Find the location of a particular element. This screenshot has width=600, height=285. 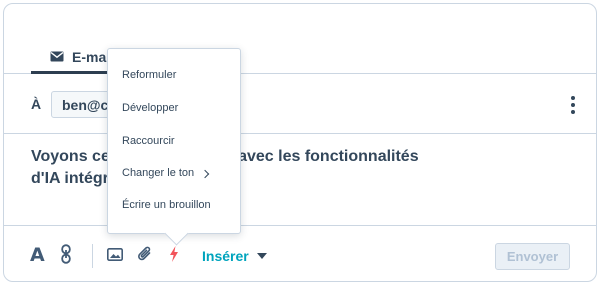

recipient-label: À is located at coordinates (36, 104).